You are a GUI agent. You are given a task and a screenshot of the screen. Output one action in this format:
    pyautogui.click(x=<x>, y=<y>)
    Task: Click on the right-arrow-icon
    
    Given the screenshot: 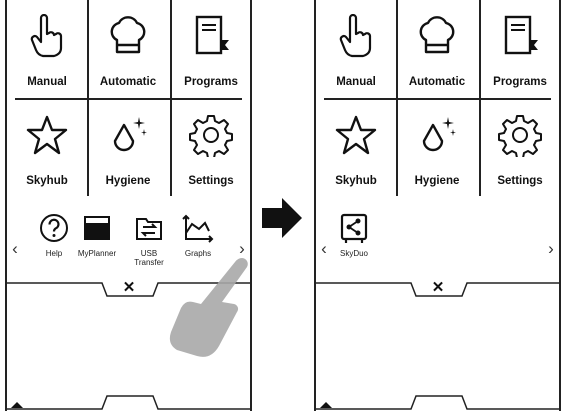 What is the action you would take?
    pyautogui.click(x=282, y=218)
    